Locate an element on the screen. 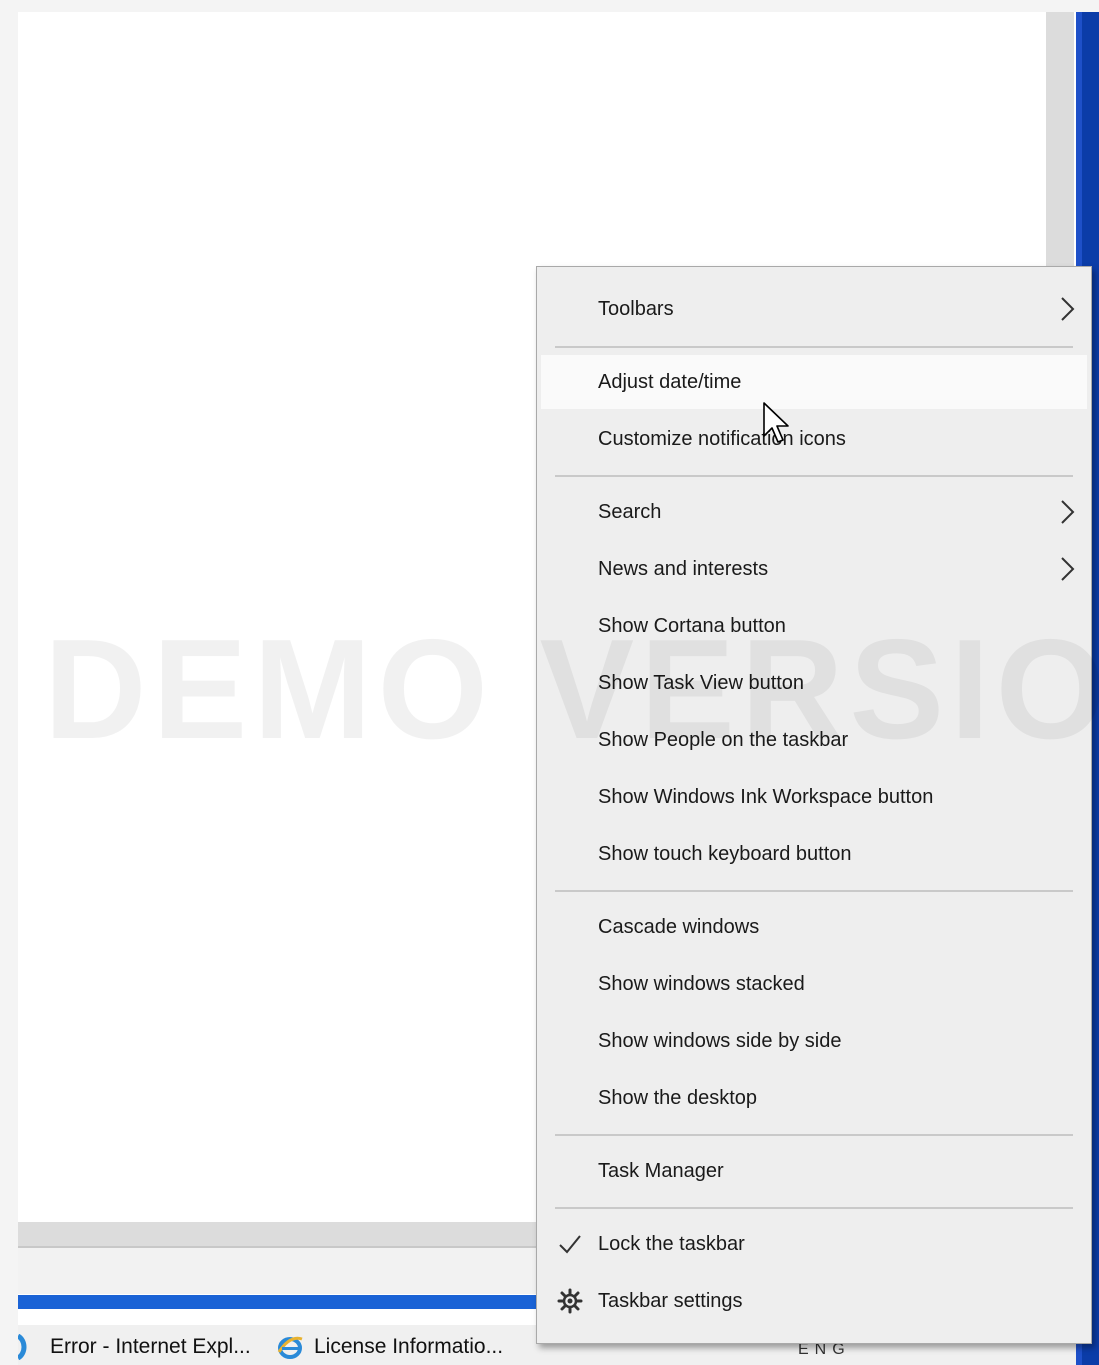 The height and width of the screenshot is (1365, 1099). menu-item-show-windows-ink: Show Windows Ink Workspace button is located at coordinates (814, 797).